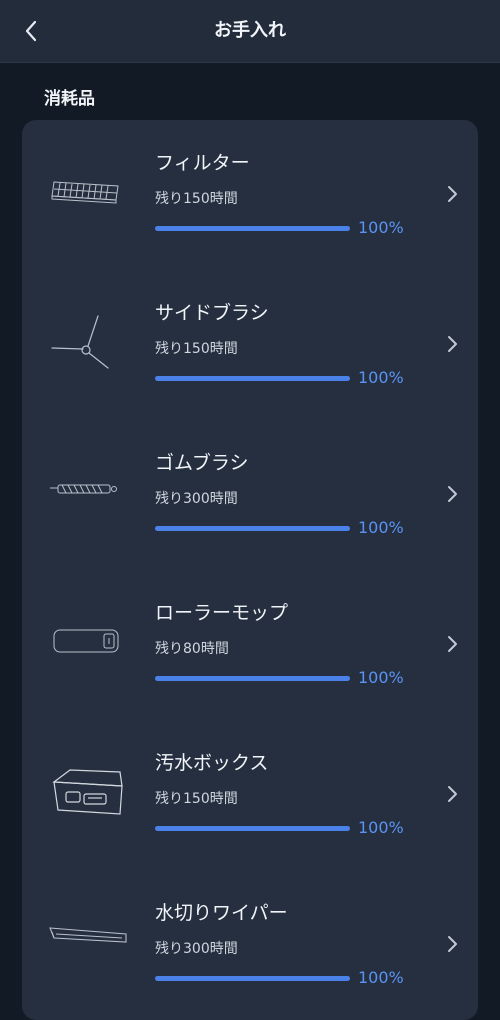 Image resolution: width=500 pixels, height=1020 pixels. I want to click on item-name: サイドブラシ, so click(212, 313).